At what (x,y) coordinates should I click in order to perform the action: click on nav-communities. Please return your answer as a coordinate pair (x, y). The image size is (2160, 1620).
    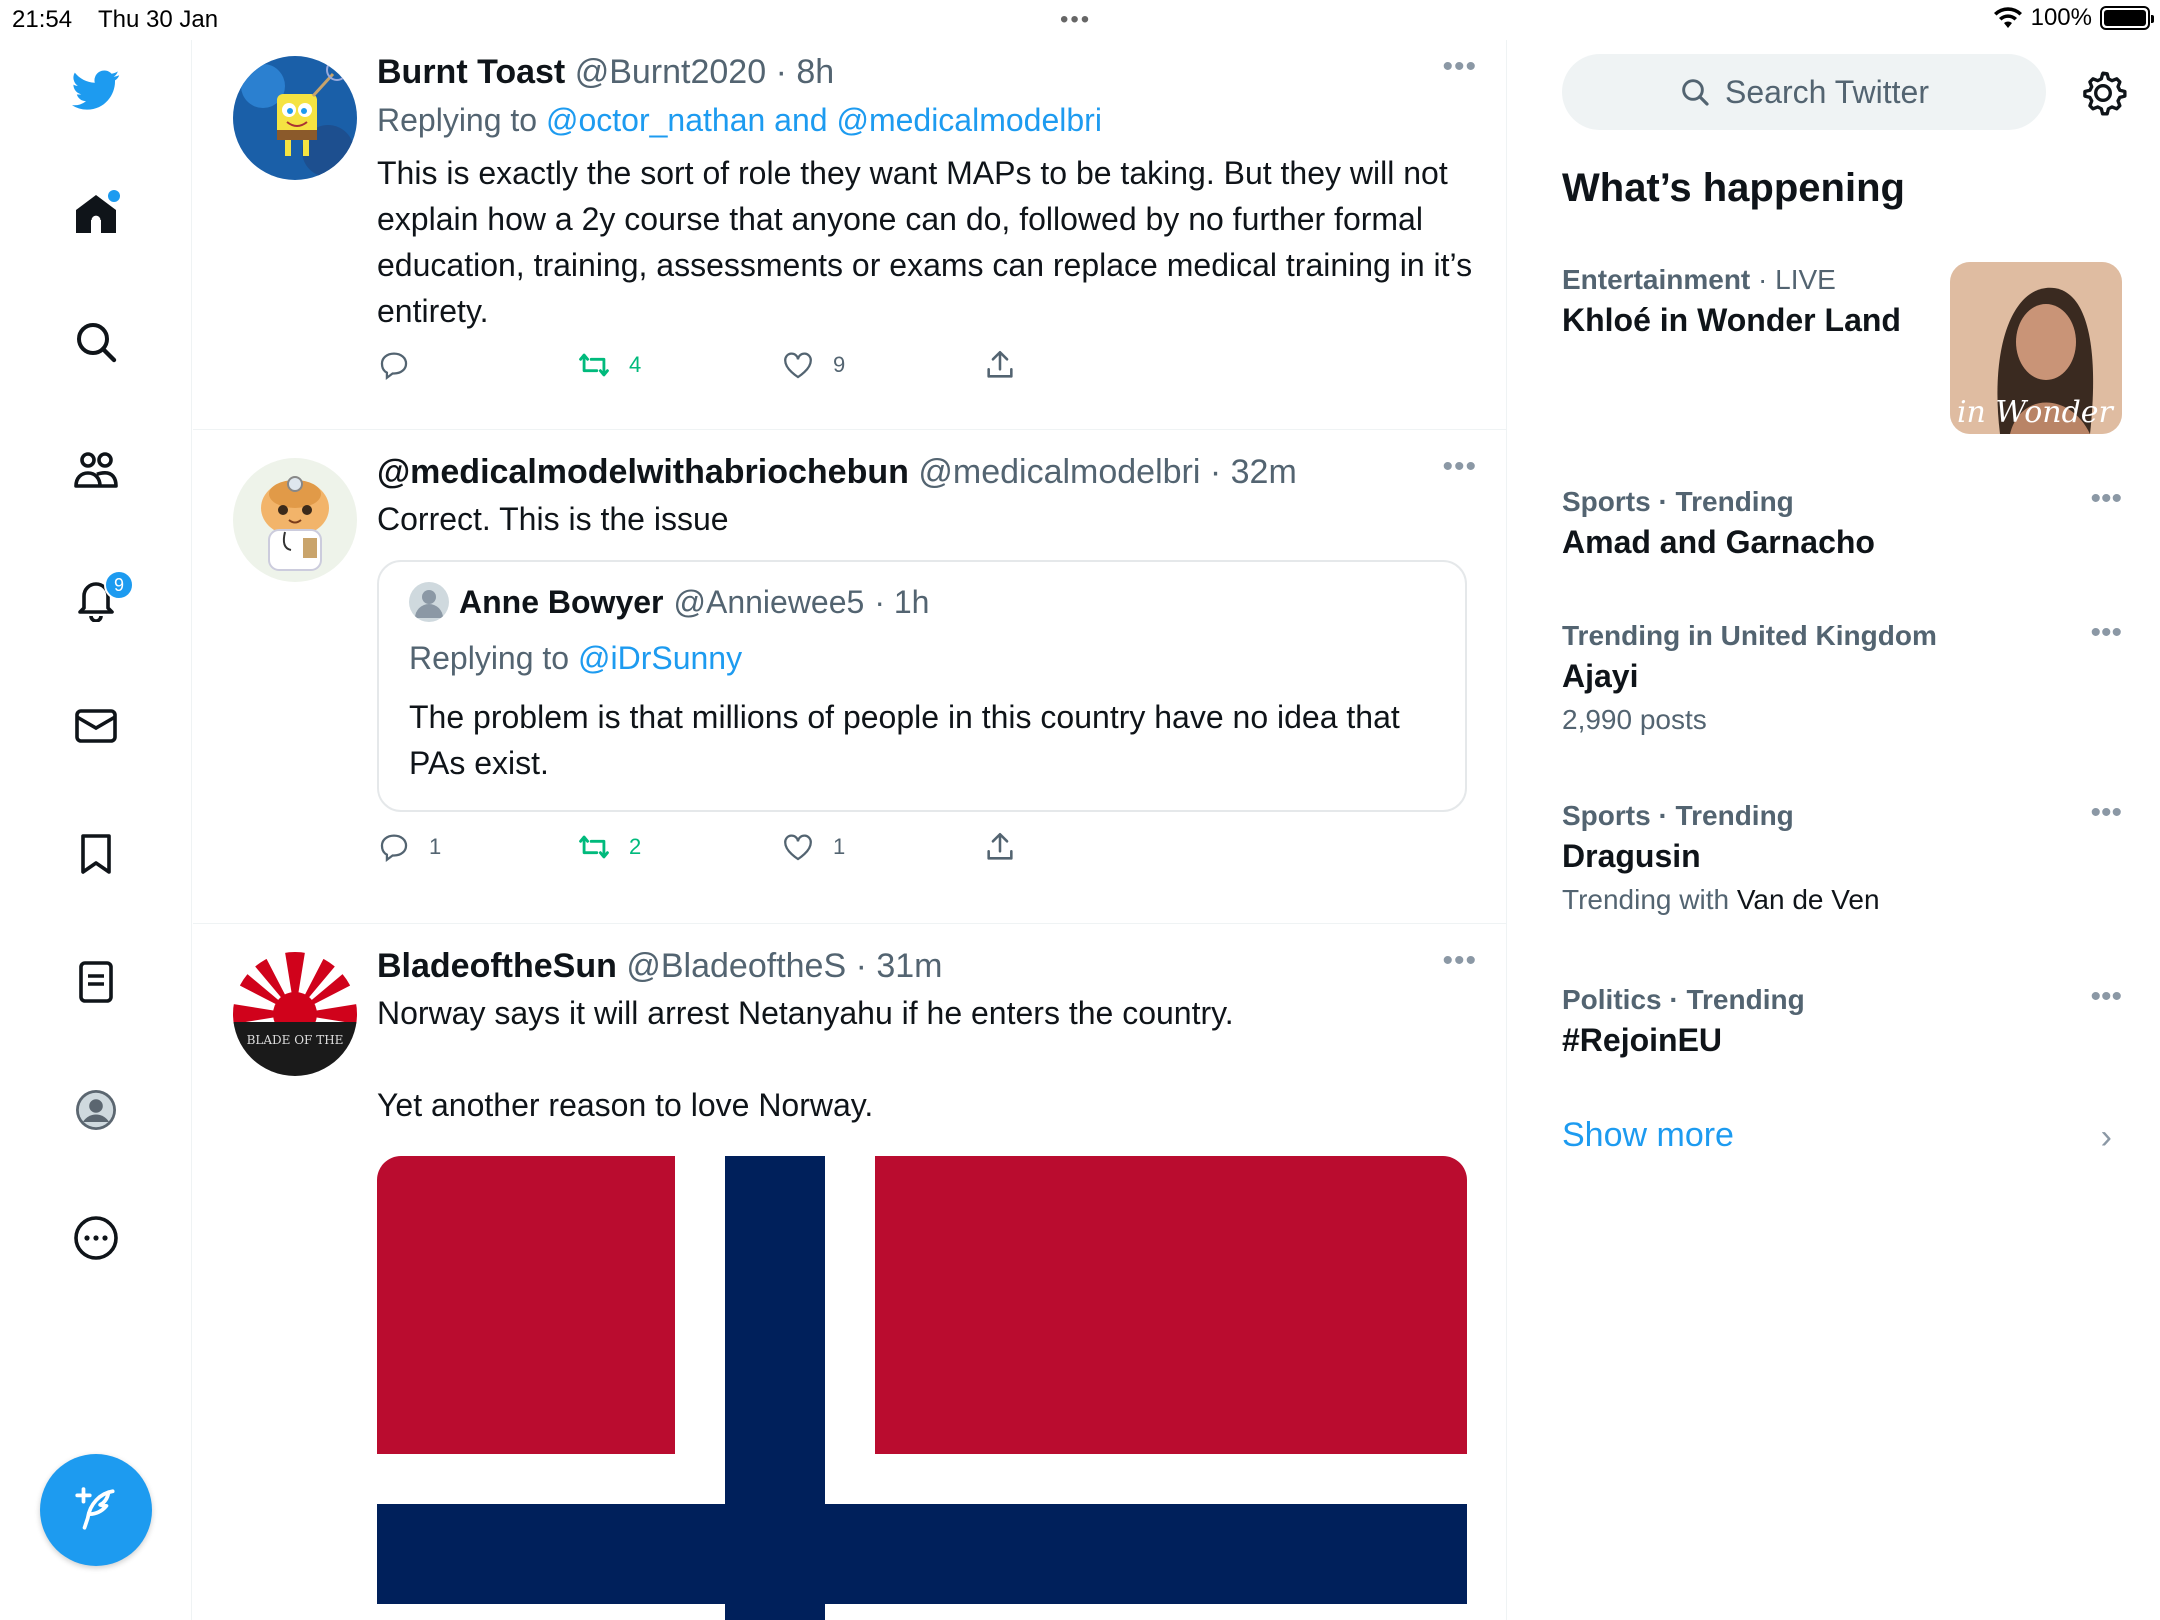
    Looking at the image, I should click on (96, 470).